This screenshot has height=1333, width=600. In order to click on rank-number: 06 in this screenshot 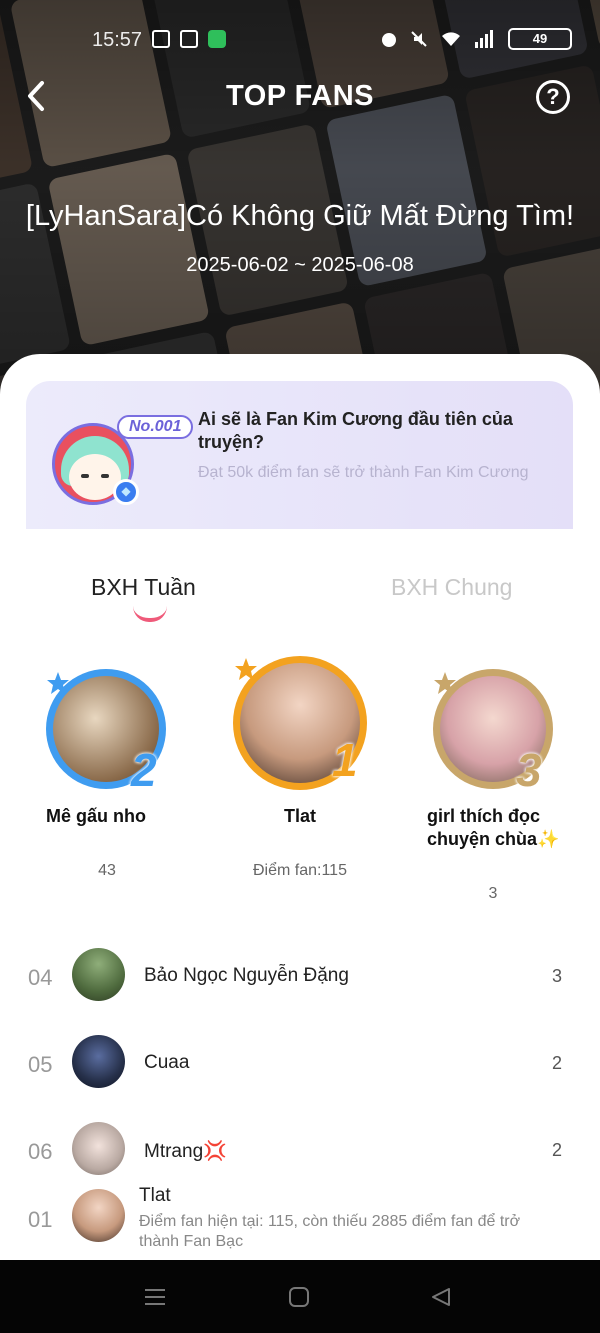, I will do `click(40, 1151)`.